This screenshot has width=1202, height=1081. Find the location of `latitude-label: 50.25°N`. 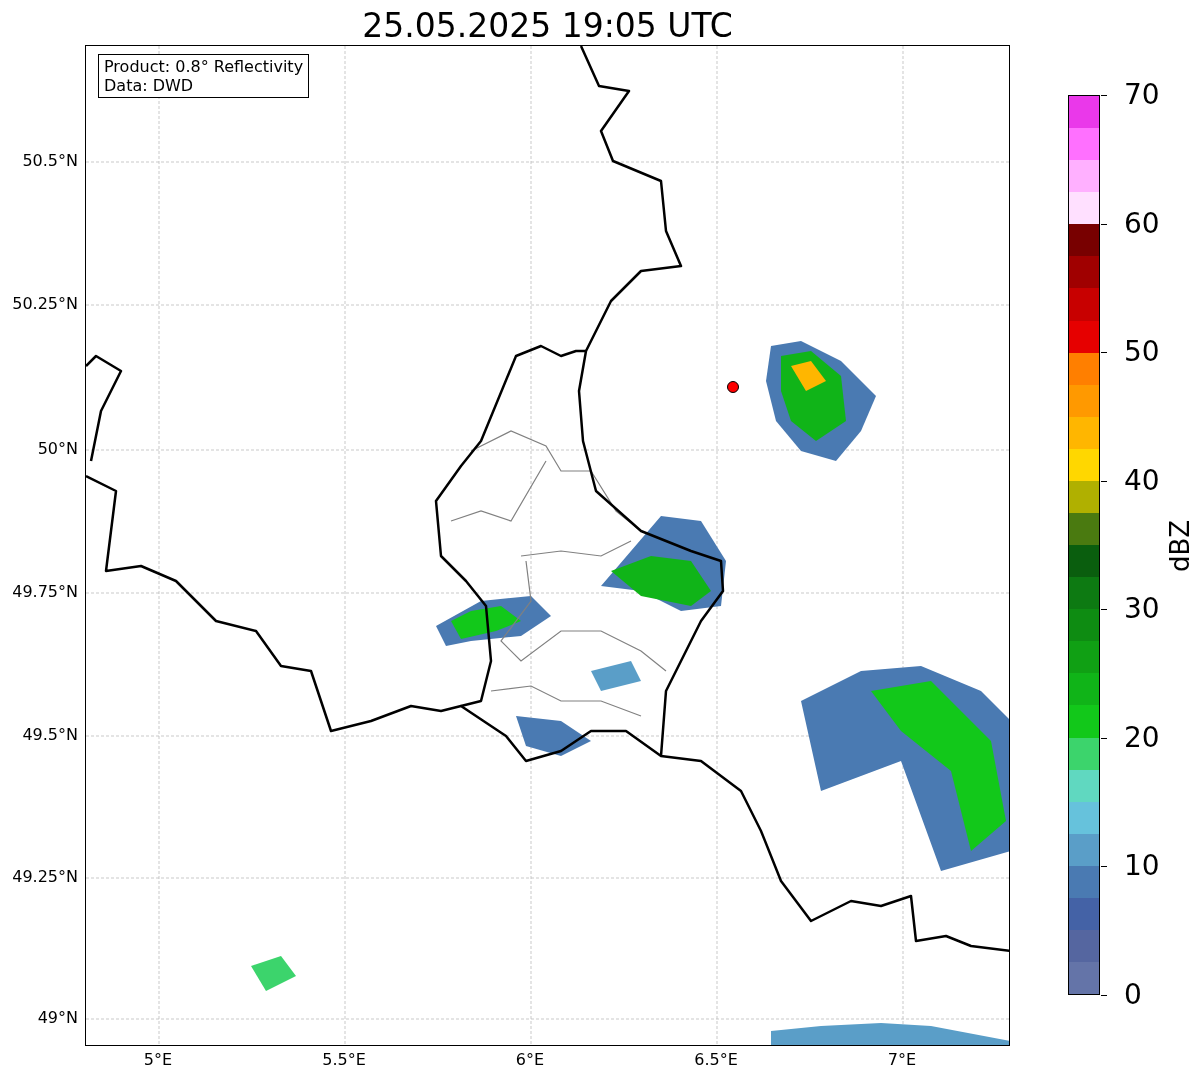

latitude-label: 50.25°N is located at coordinates (45, 304).